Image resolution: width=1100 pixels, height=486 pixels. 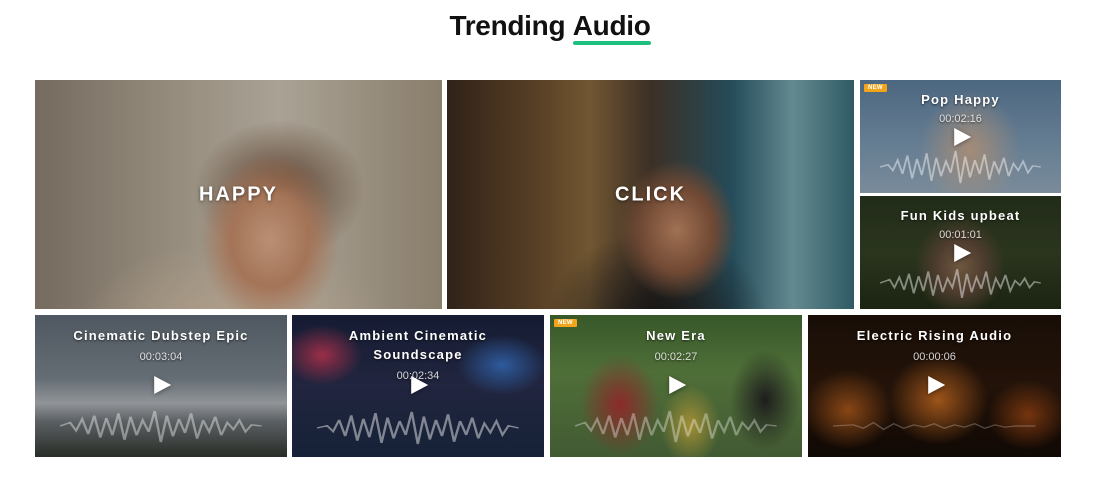 I want to click on page-title-part2: Audio, so click(x=611, y=27).